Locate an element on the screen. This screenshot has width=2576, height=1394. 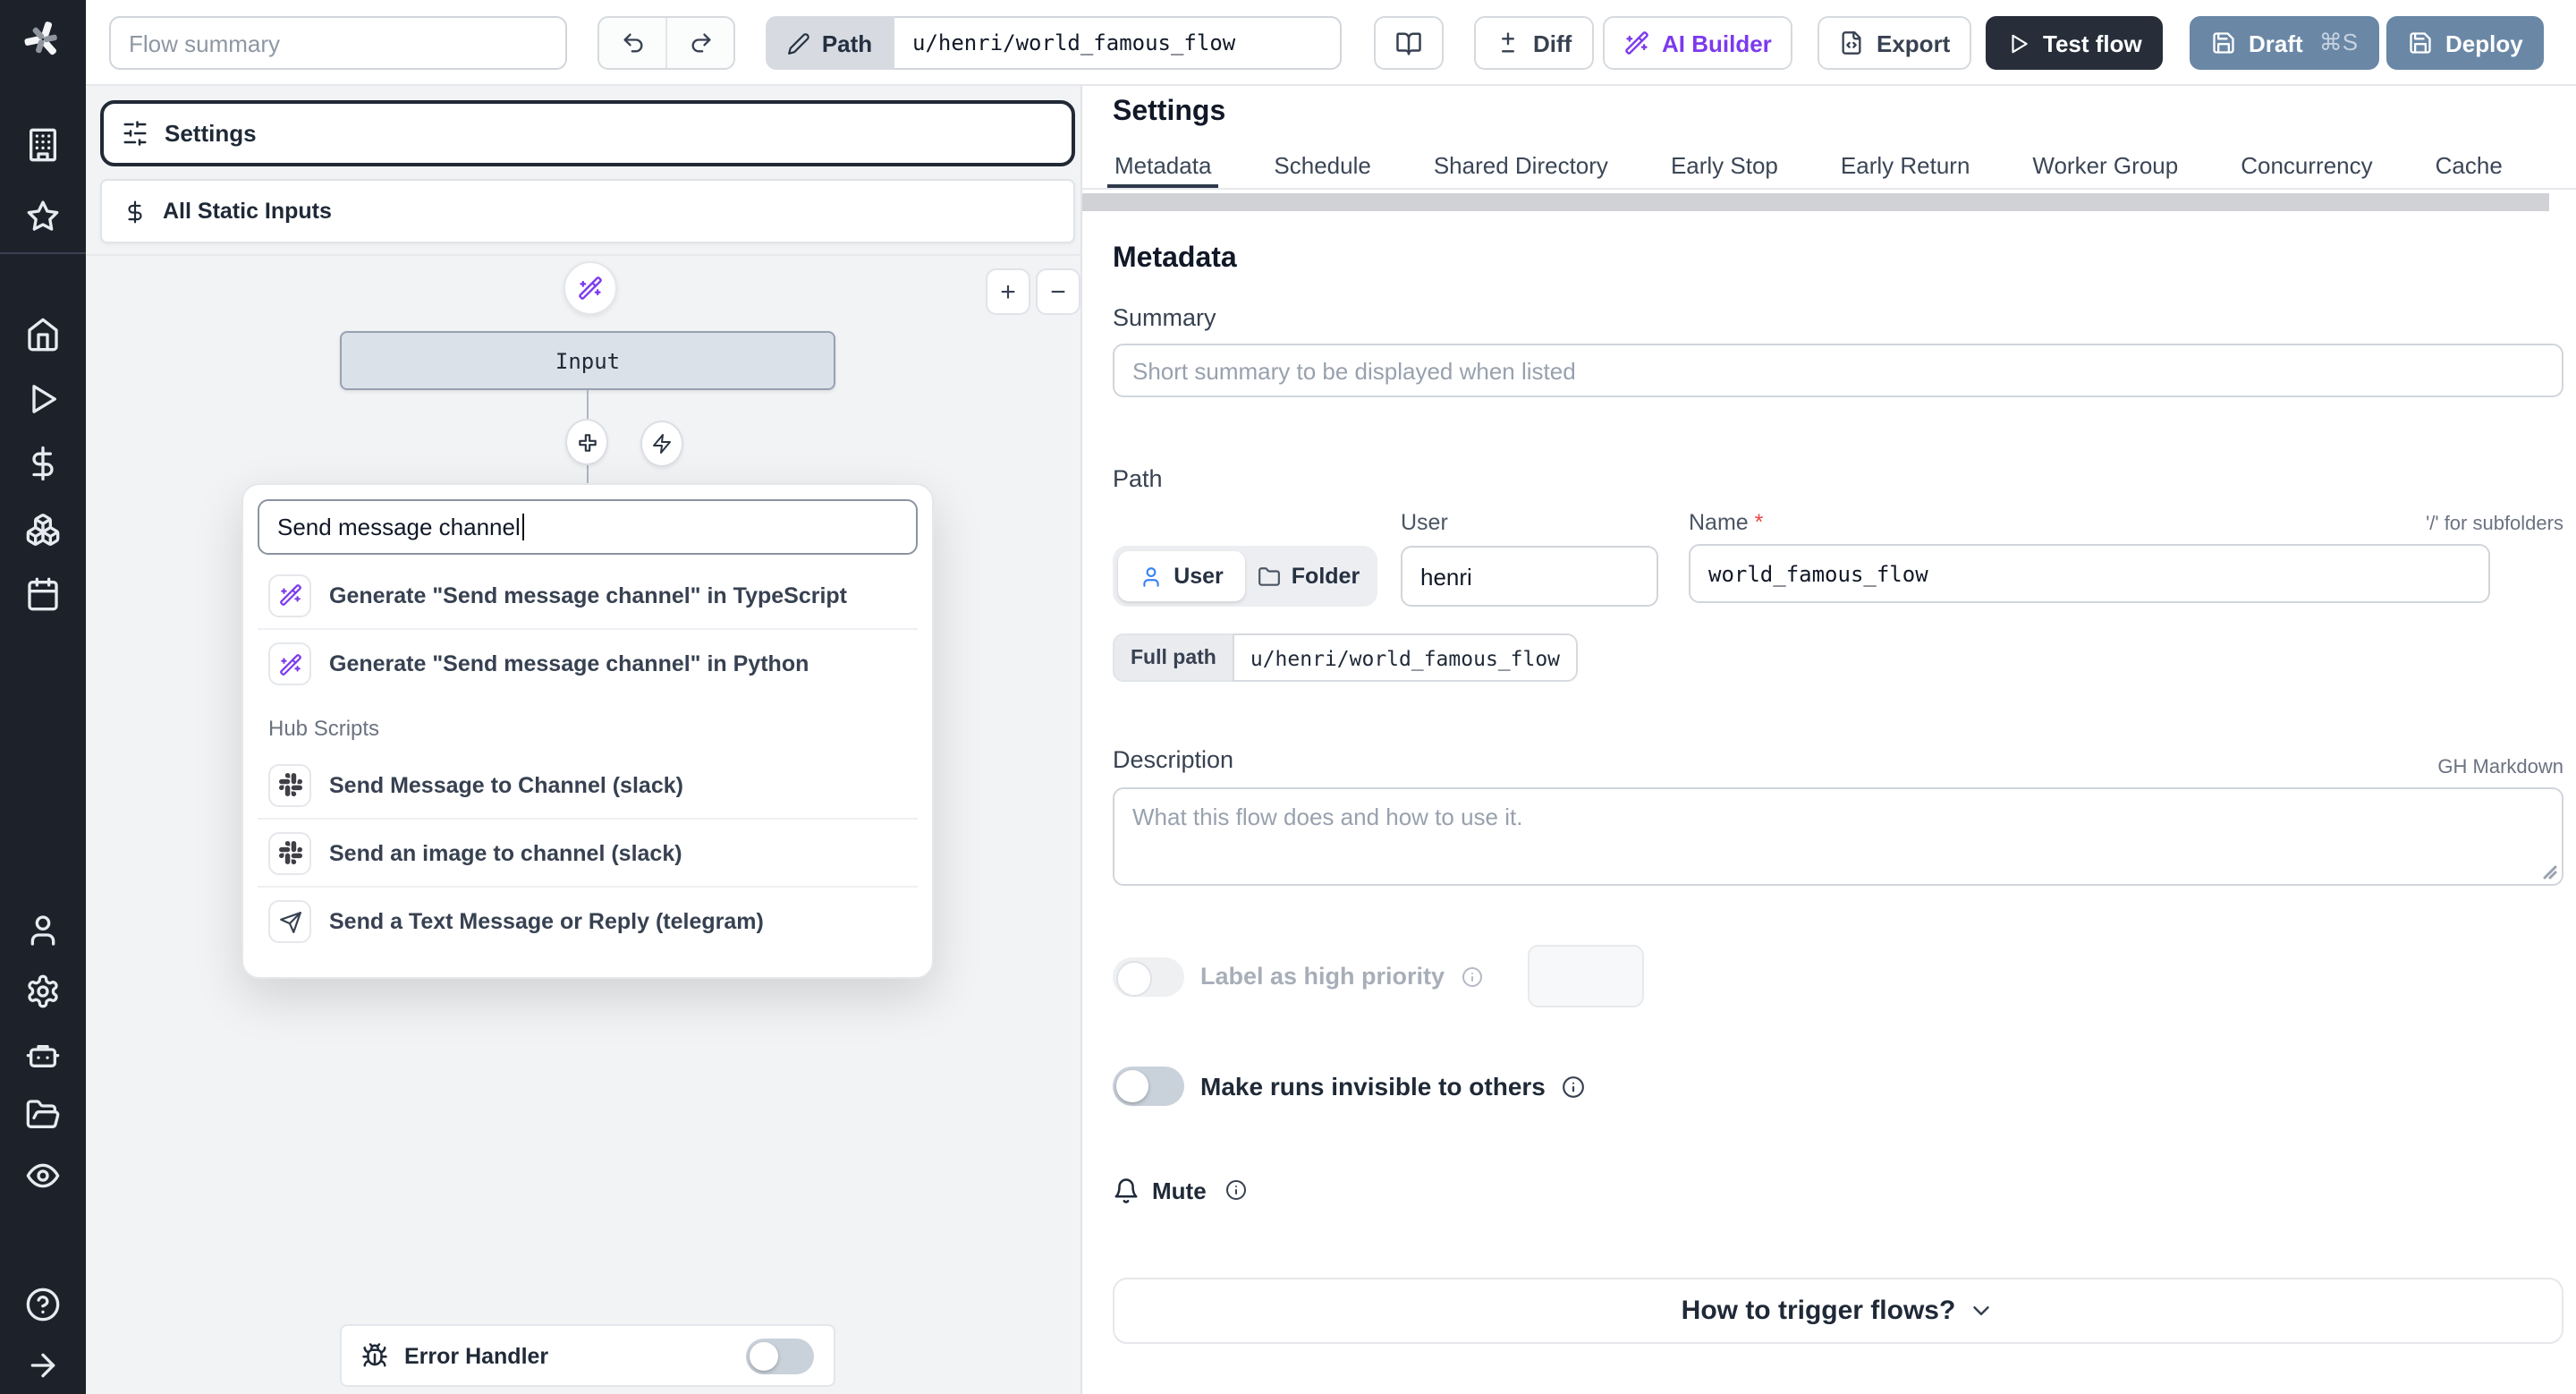
tab-early-return: Early Return is located at coordinates (1906, 164).